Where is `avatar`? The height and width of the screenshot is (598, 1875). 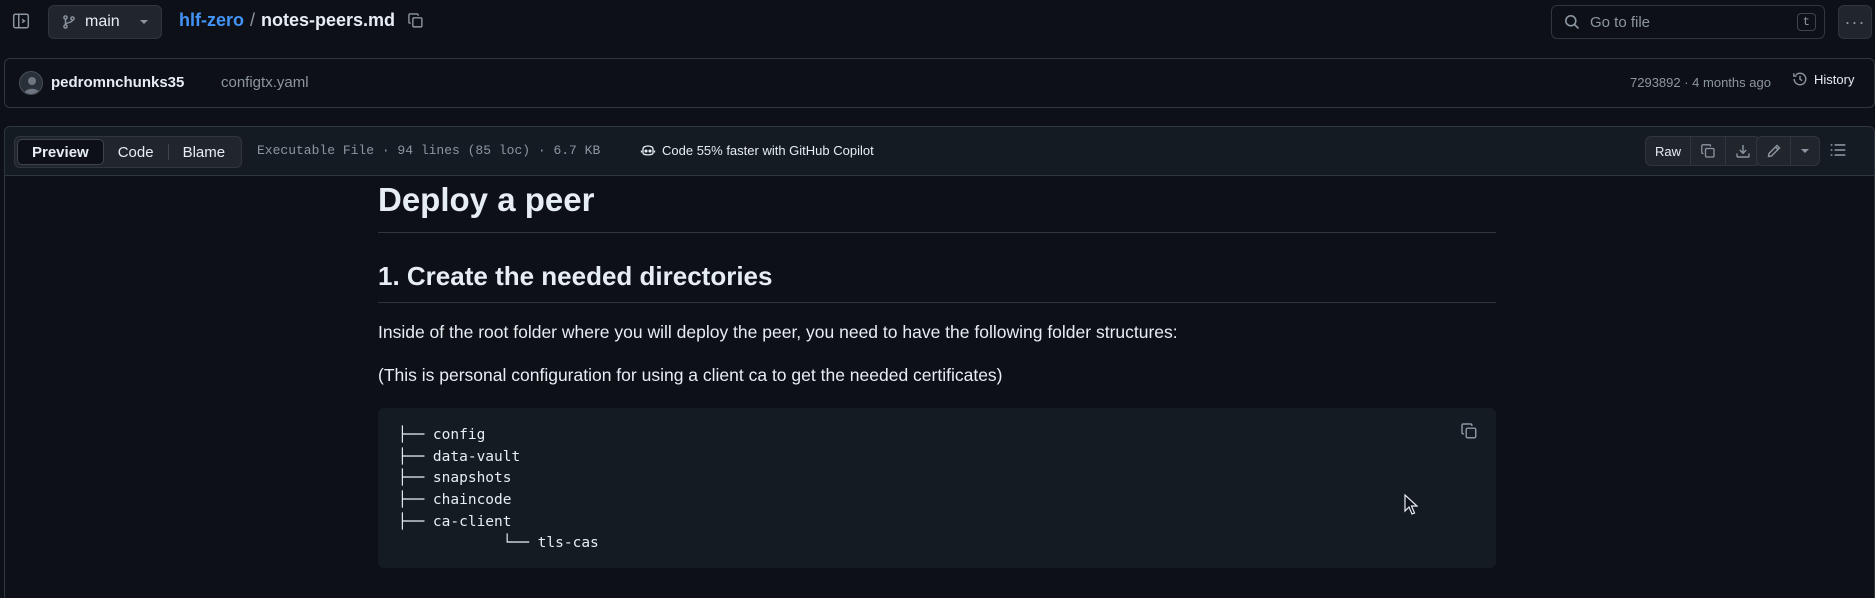 avatar is located at coordinates (31, 83).